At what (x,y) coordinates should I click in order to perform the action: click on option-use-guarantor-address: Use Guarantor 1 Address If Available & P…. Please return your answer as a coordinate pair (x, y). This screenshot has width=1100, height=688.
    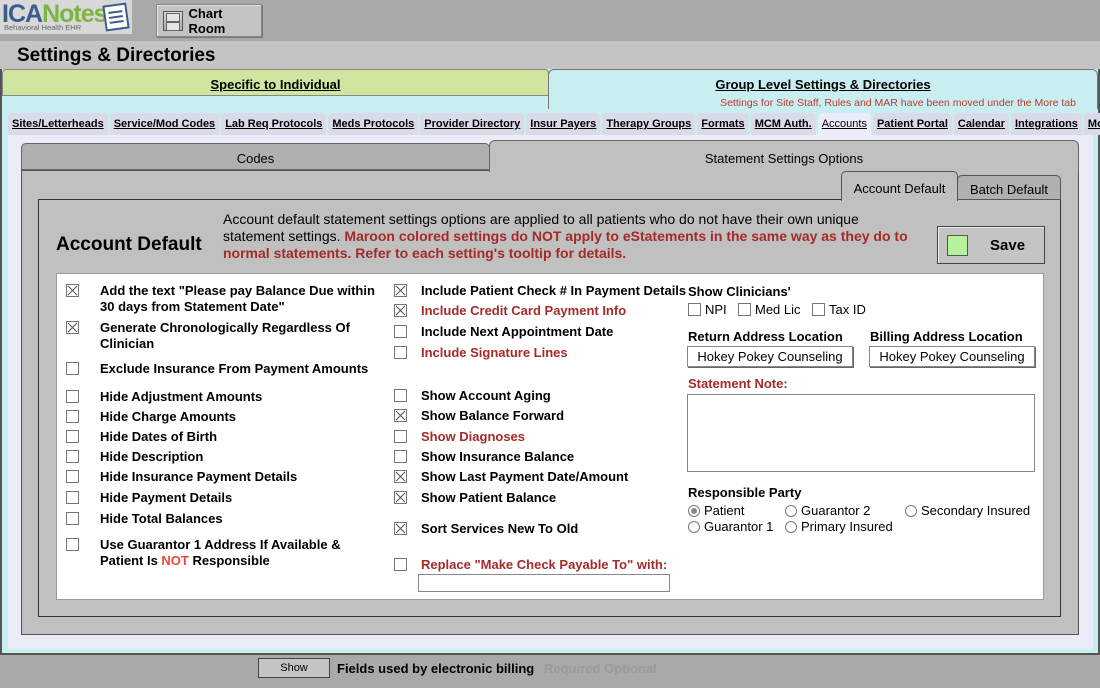
    Looking at the image, I should click on (225, 553).